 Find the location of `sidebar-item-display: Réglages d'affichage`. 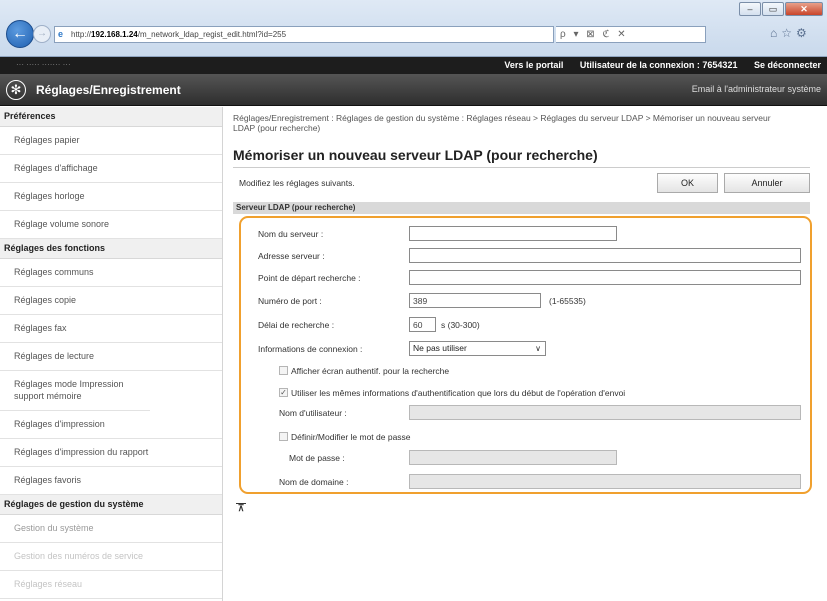

sidebar-item-display: Réglages d'affichage is located at coordinates (111, 169).